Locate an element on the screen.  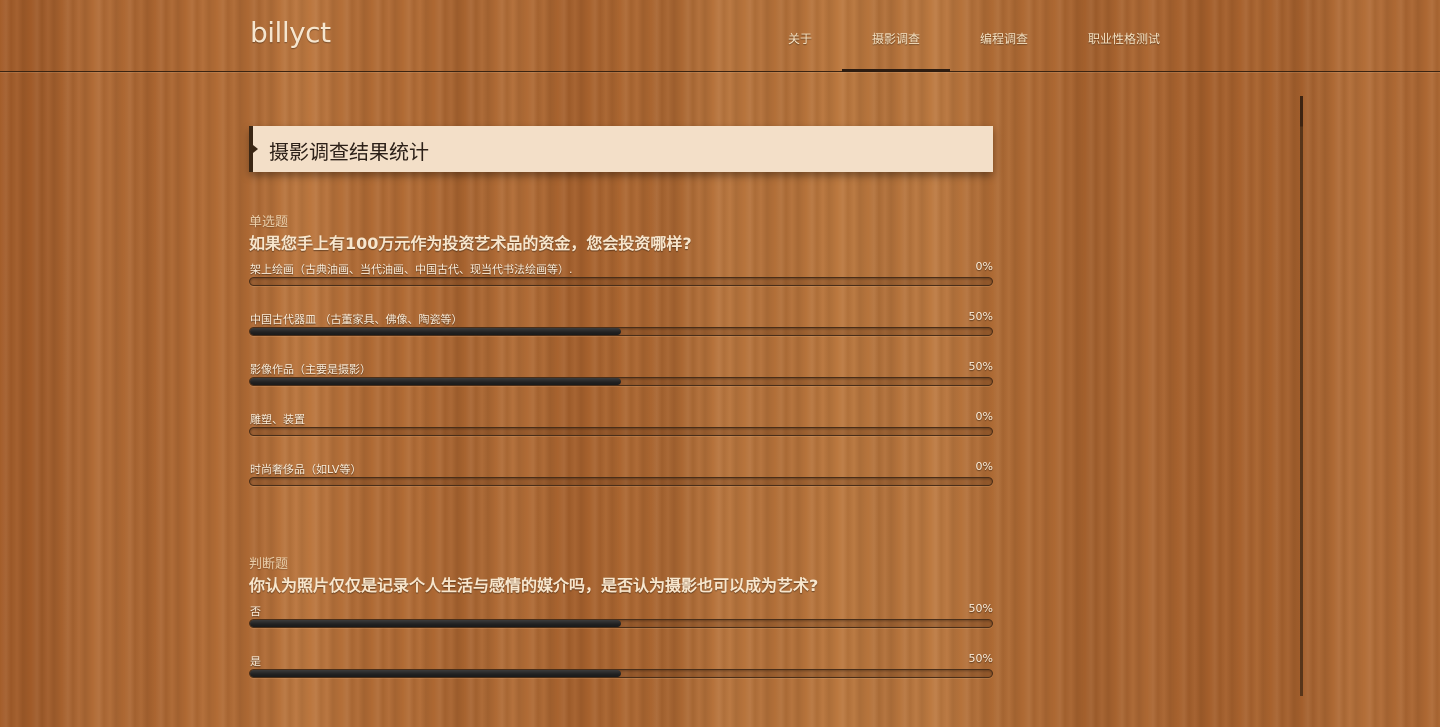
option-row: 时尚奢侈品（如LV等） 0% is located at coordinates (621, 480).